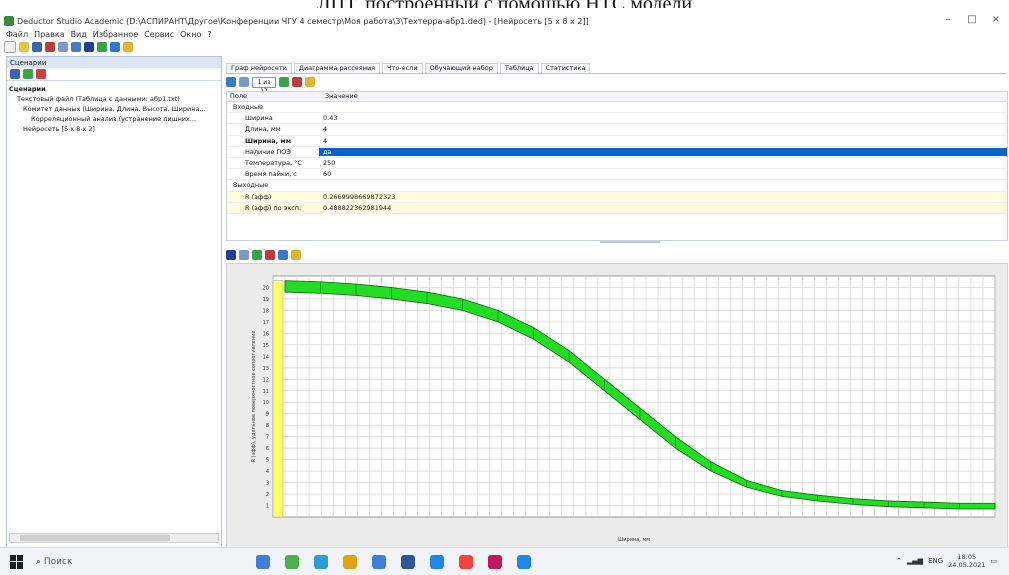 The width and height of the screenshot is (1009, 575). Describe the element at coordinates (617, 108) in the screenshot. I see `inputs-group: Входные` at that location.